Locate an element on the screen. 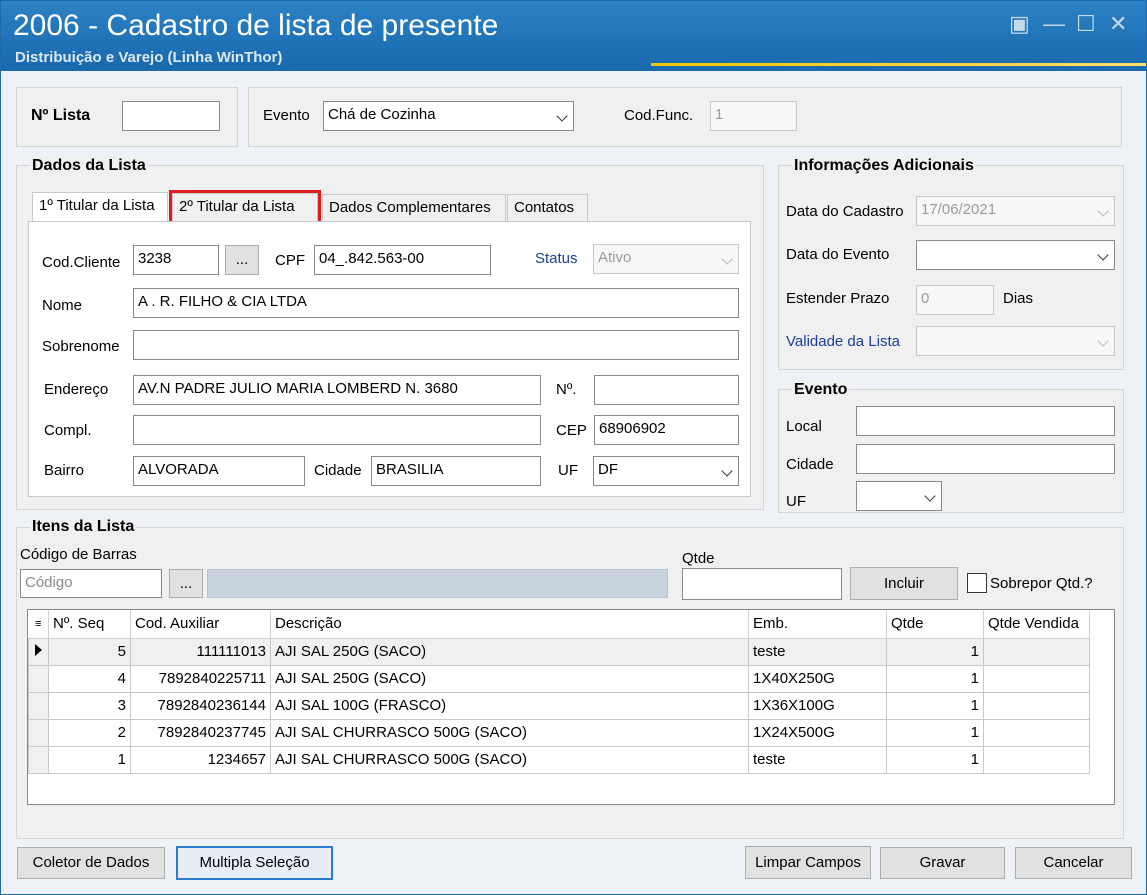 This screenshot has width=1147, height=895. local-label: Local is located at coordinates (804, 426).